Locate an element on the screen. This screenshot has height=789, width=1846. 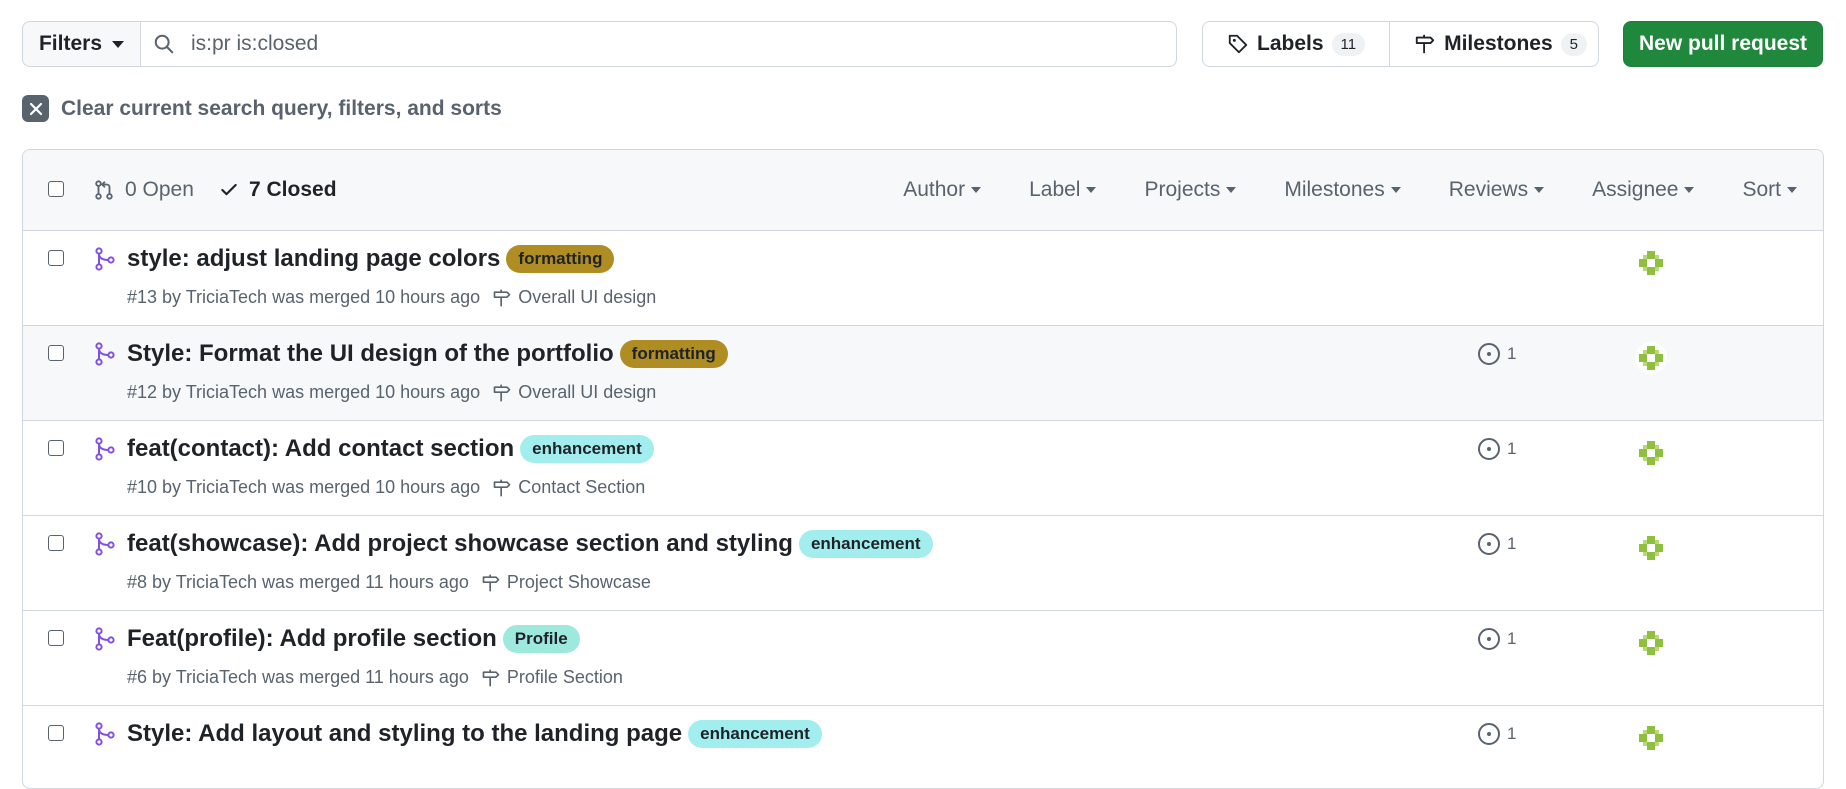
milestones-button: Milestones 5 is located at coordinates (1493, 44).